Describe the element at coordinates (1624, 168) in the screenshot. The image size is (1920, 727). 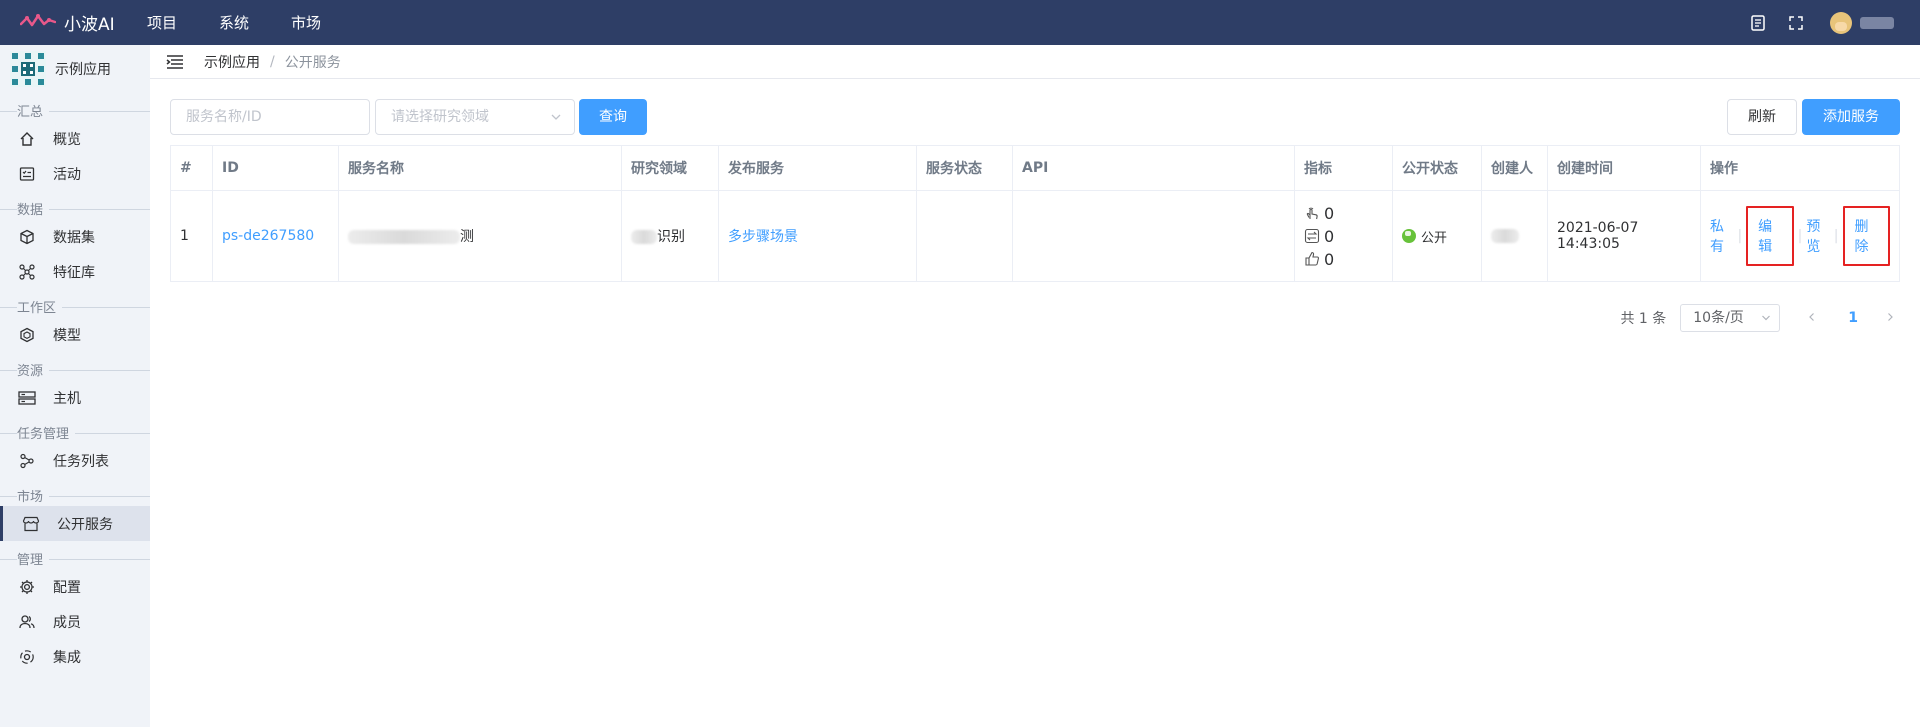
I see `column-header: 创建时间` at that location.